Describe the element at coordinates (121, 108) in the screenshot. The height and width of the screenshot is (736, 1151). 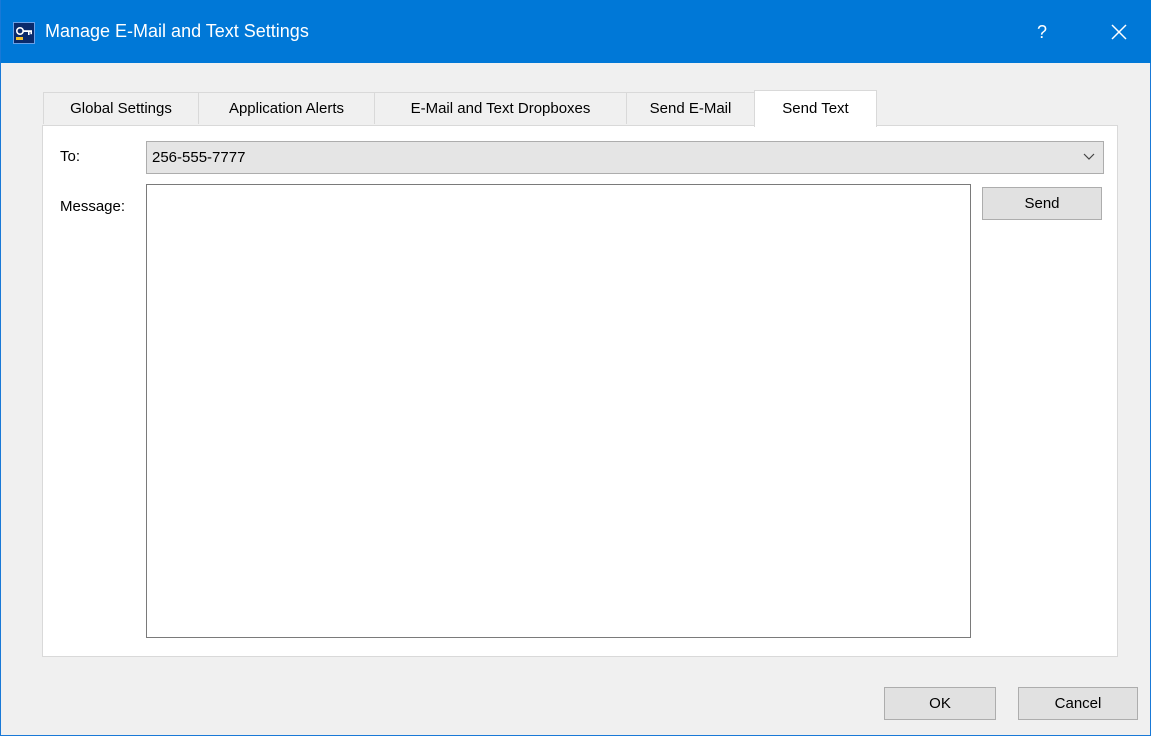
I see `tab-global-settings: Global Settings` at that location.